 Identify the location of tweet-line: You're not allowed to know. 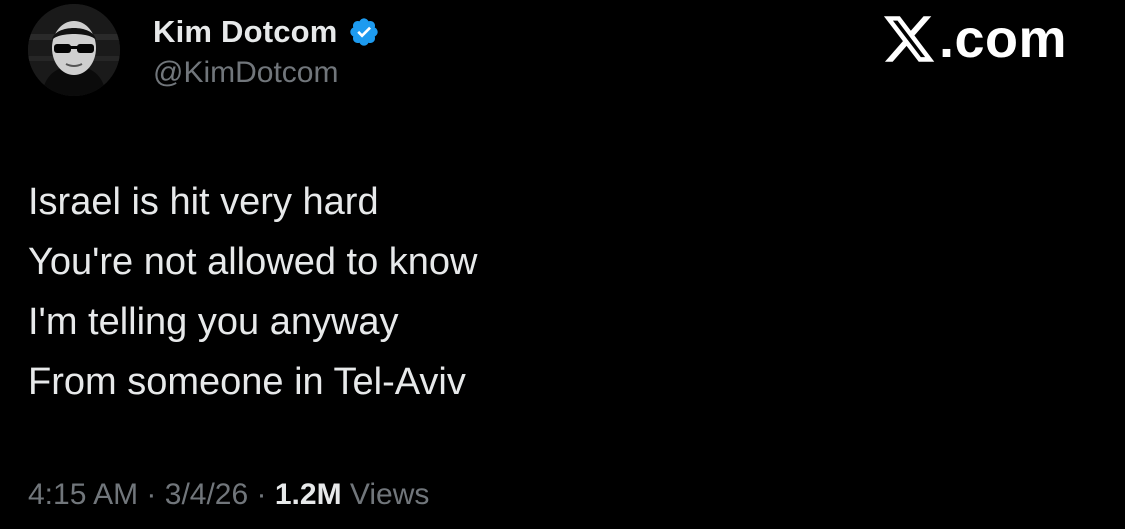
(253, 262).